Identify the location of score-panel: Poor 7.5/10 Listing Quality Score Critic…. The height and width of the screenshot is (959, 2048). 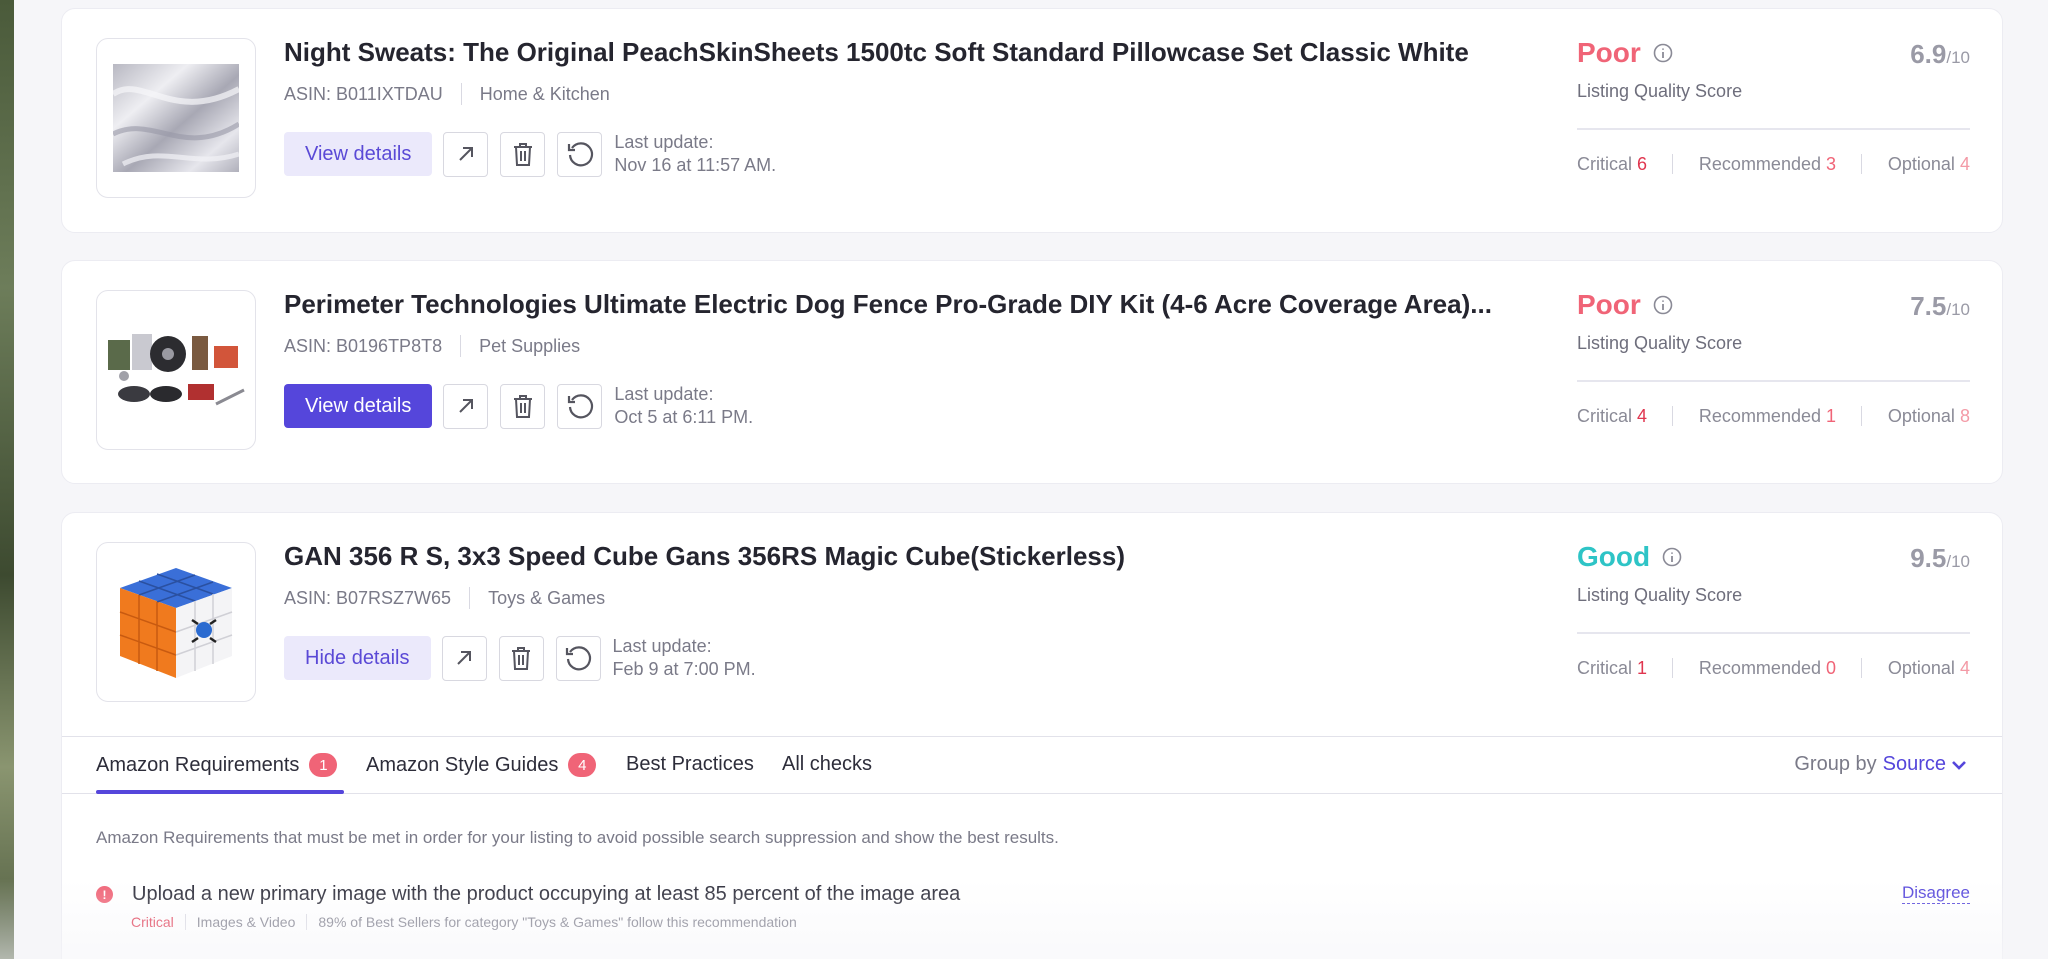
(1773, 358).